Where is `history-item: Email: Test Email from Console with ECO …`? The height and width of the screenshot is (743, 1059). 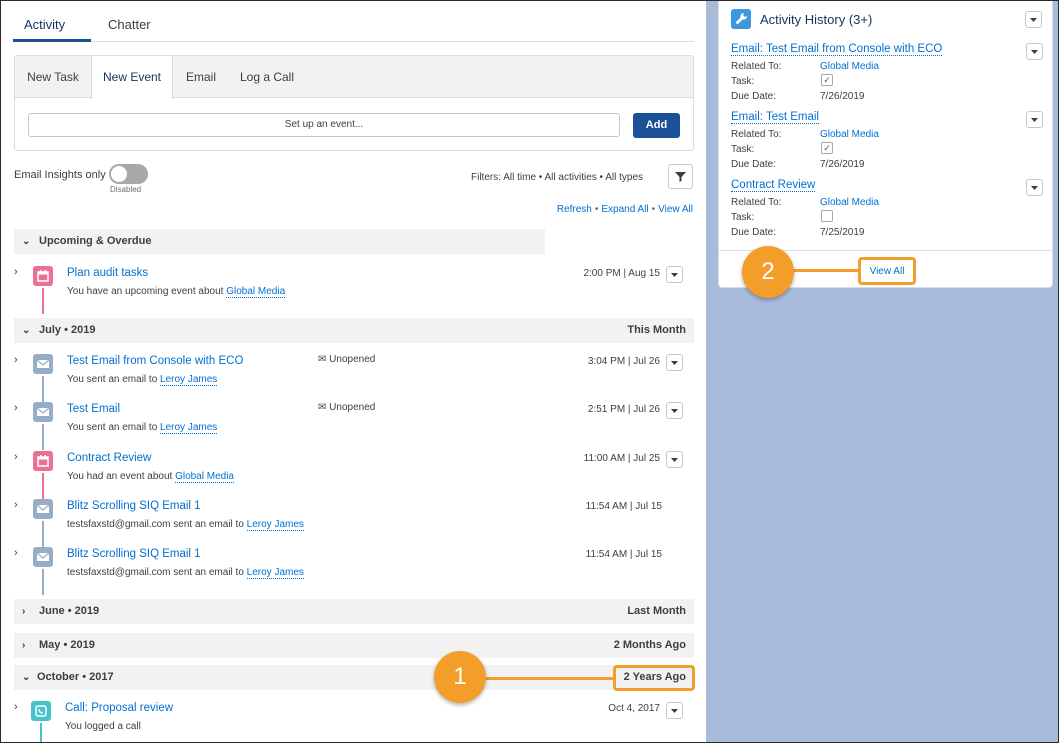
history-item: Email: Test Email from Console with ECO … is located at coordinates (887, 76).